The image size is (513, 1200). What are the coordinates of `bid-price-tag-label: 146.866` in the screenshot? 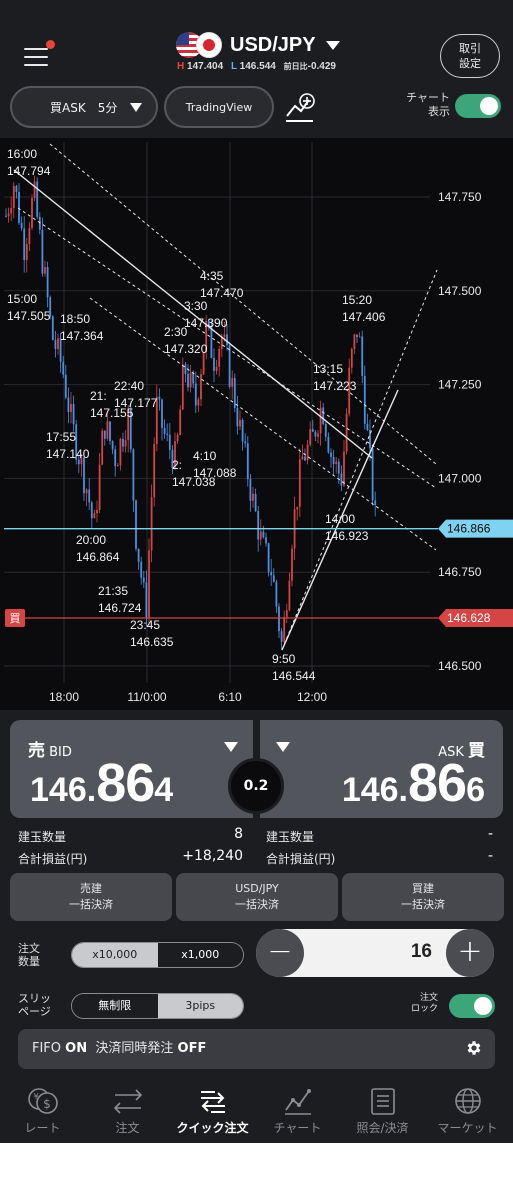 It's located at (469, 529).